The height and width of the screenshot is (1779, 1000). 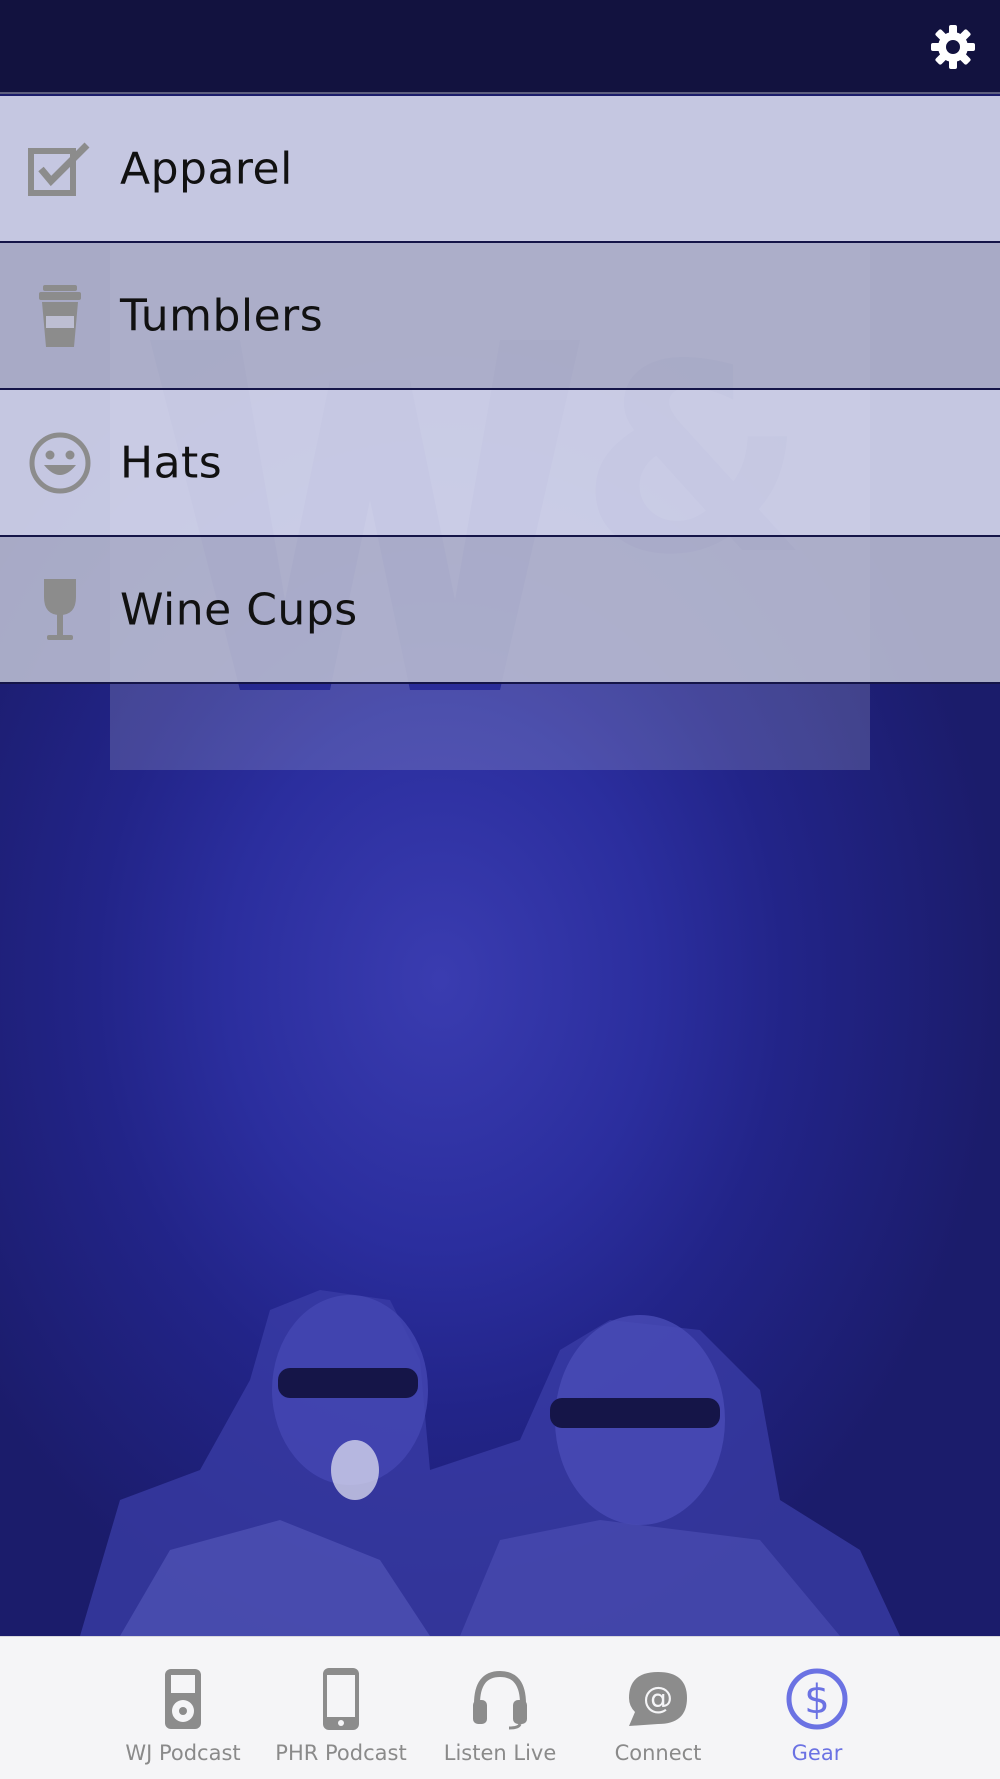 What do you see at coordinates (341, 1699) in the screenshot?
I see `phone-icon` at bounding box center [341, 1699].